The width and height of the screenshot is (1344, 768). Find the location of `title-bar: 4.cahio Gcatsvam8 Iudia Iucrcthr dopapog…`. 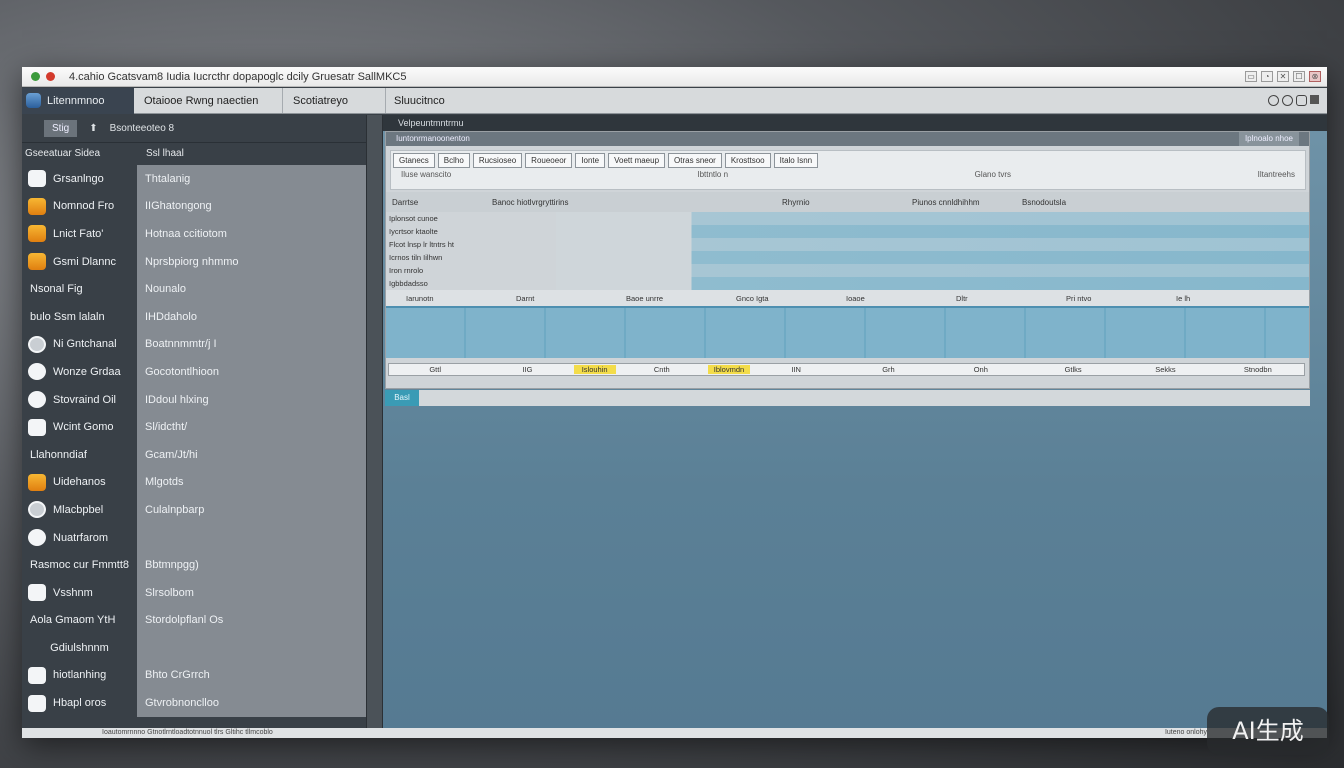

title-bar: 4.cahio Gcatsvam8 Iudia Iucrcthr dopapog… is located at coordinates (674, 77).